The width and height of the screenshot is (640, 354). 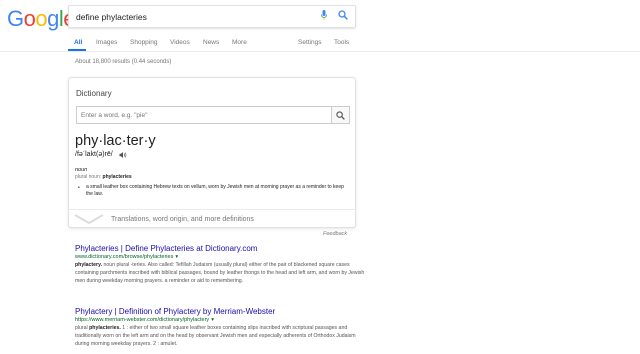 I want to click on plural-label: plural noun:, so click(x=88, y=177).